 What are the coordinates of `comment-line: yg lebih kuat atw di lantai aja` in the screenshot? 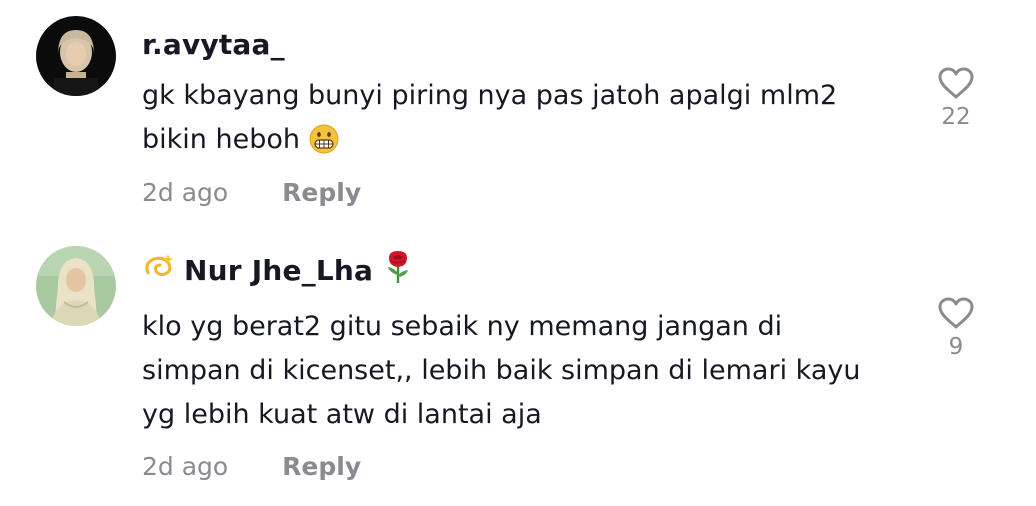 It's located at (342, 414).